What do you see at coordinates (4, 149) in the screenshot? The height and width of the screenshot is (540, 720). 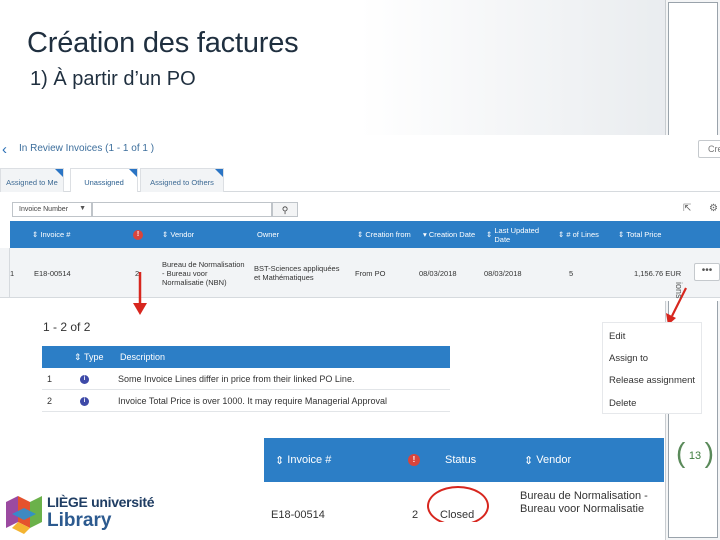 I see `back-chevron-icon: ‹` at bounding box center [4, 149].